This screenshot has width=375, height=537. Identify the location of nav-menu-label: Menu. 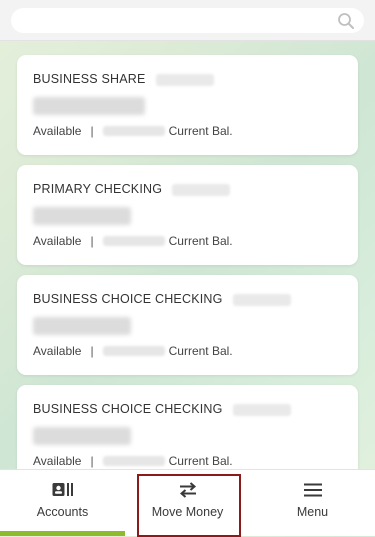
(312, 512).